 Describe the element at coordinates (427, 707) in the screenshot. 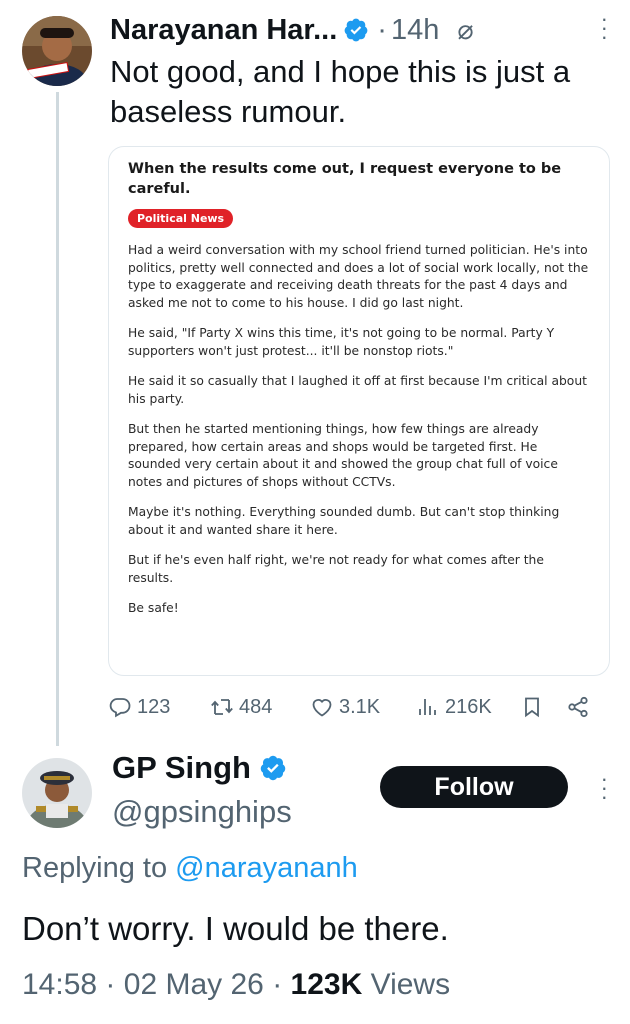

I see `analytics-icon` at that location.